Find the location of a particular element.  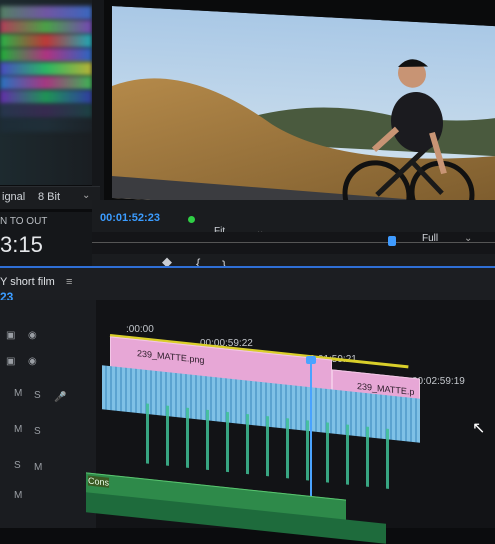

menu-icon: ≡ is located at coordinates (69, 282).